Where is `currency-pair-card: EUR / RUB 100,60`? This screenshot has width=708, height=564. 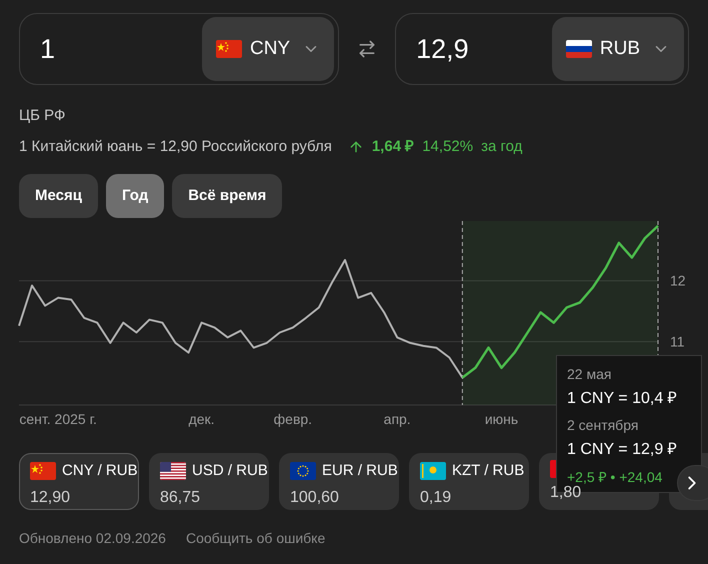
currency-pair-card: EUR / RUB 100,60 is located at coordinates (339, 481).